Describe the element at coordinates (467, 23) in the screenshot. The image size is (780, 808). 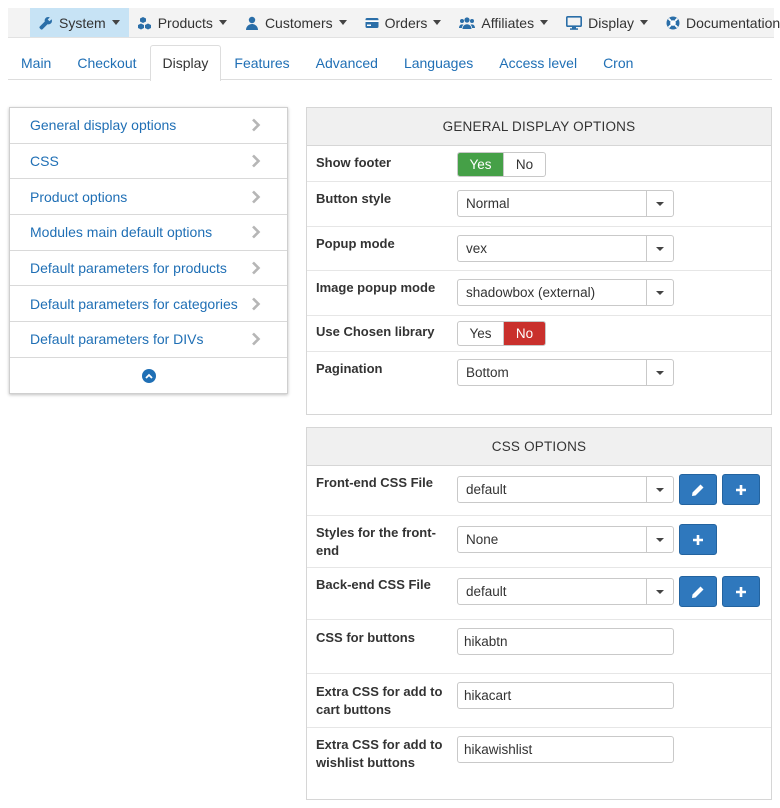
I see `users-icon` at that location.